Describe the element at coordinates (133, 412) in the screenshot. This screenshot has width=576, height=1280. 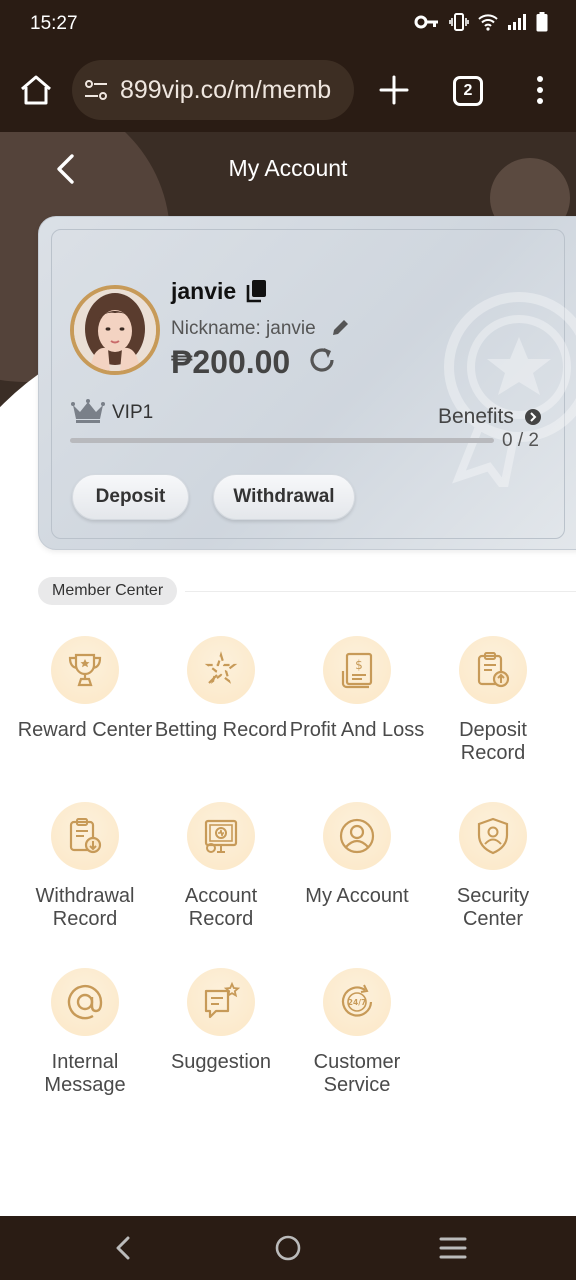
I see `vip-level: VIP1` at that location.